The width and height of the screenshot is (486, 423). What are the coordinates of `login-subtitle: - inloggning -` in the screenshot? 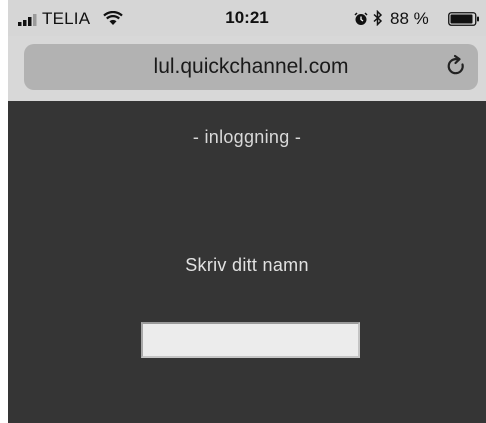 It's located at (247, 137).